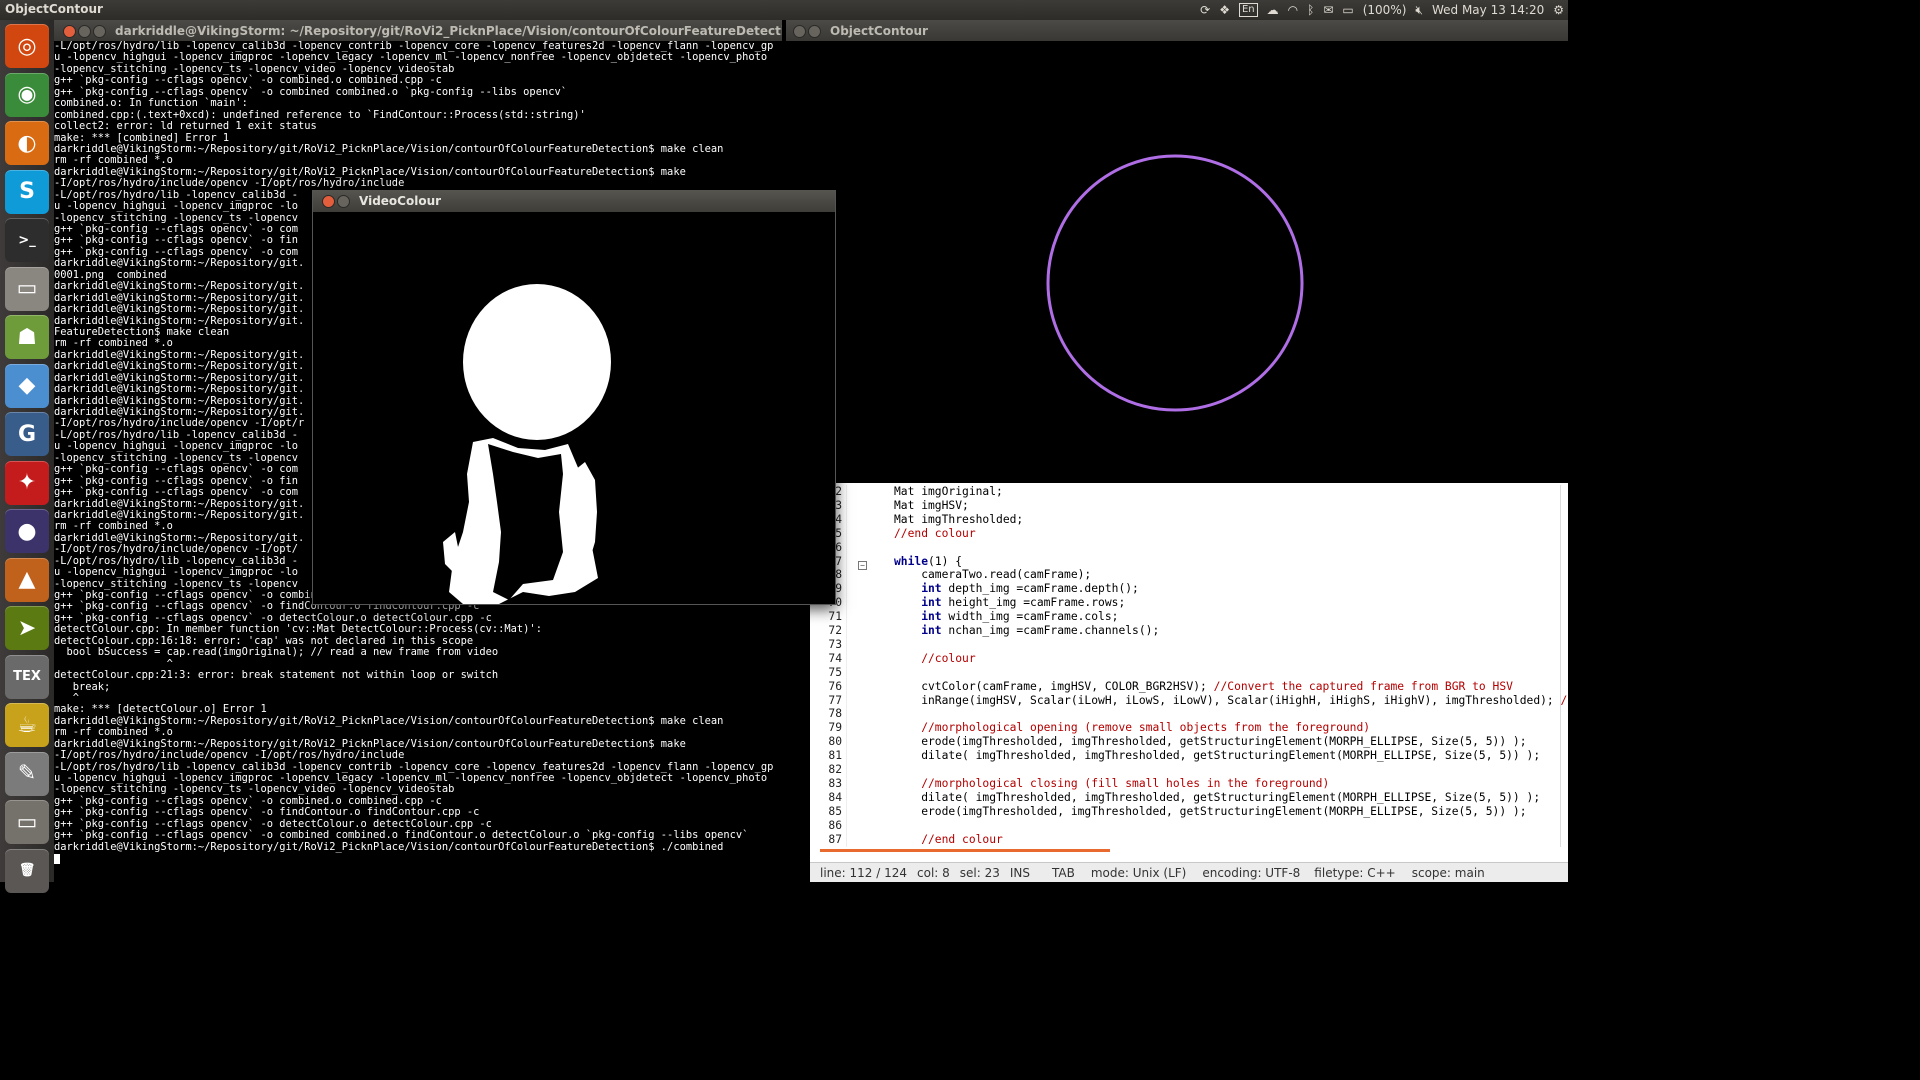 The image size is (1920, 1080). I want to click on object-contour-titlebar: ObjectContour, so click(1177, 30).